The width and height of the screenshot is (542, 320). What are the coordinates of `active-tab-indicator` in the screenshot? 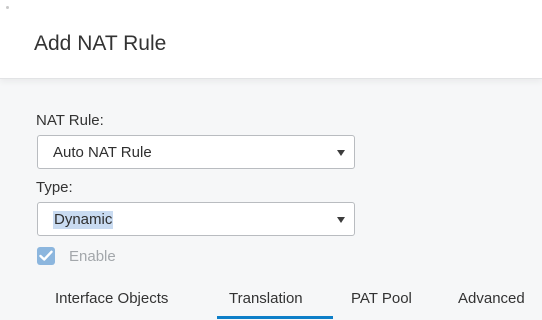 It's located at (275, 317).